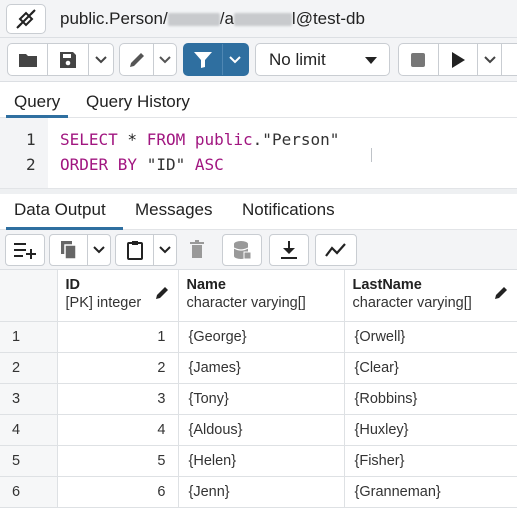 This screenshot has width=517, height=514. I want to click on table-row: 5 5 {Helen} {Fisher}, so click(258, 461).